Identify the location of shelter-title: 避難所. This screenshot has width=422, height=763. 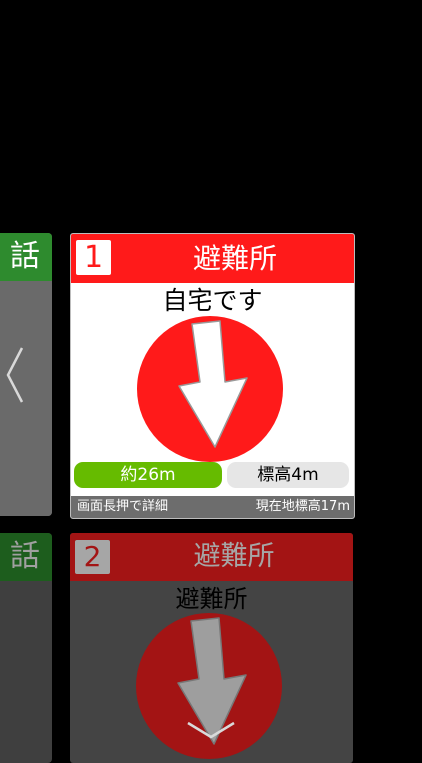
(234, 258).